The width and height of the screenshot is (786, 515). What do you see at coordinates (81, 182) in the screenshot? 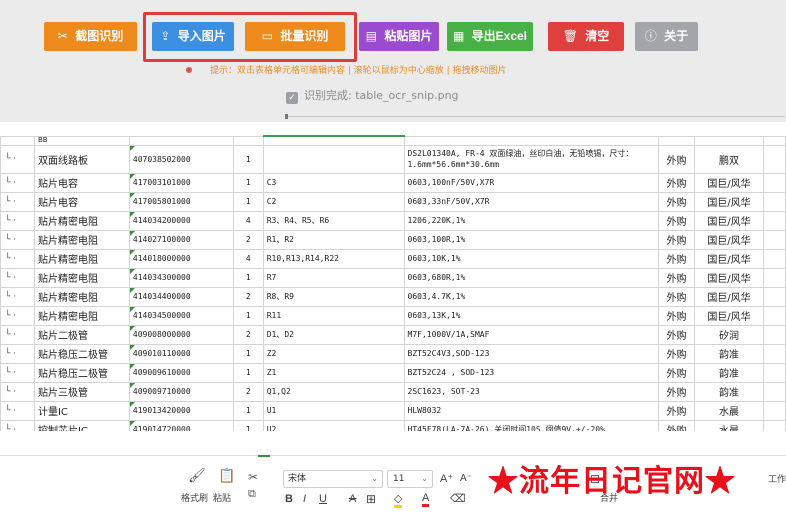
I see `name-cell: 贴片电容` at bounding box center [81, 182].